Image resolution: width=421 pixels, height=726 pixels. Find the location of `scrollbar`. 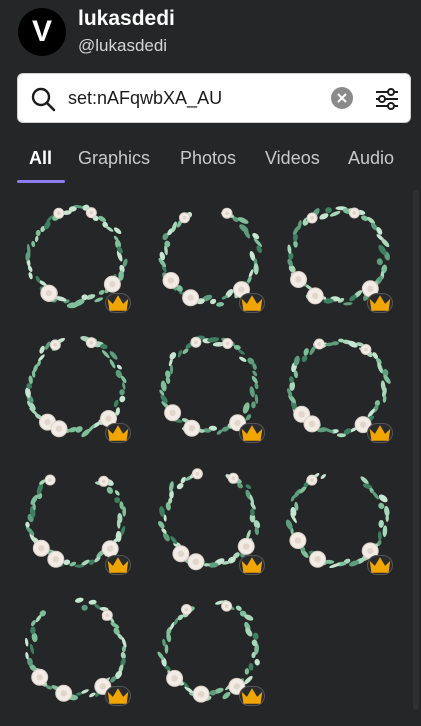

scrollbar is located at coordinates (416, 450).